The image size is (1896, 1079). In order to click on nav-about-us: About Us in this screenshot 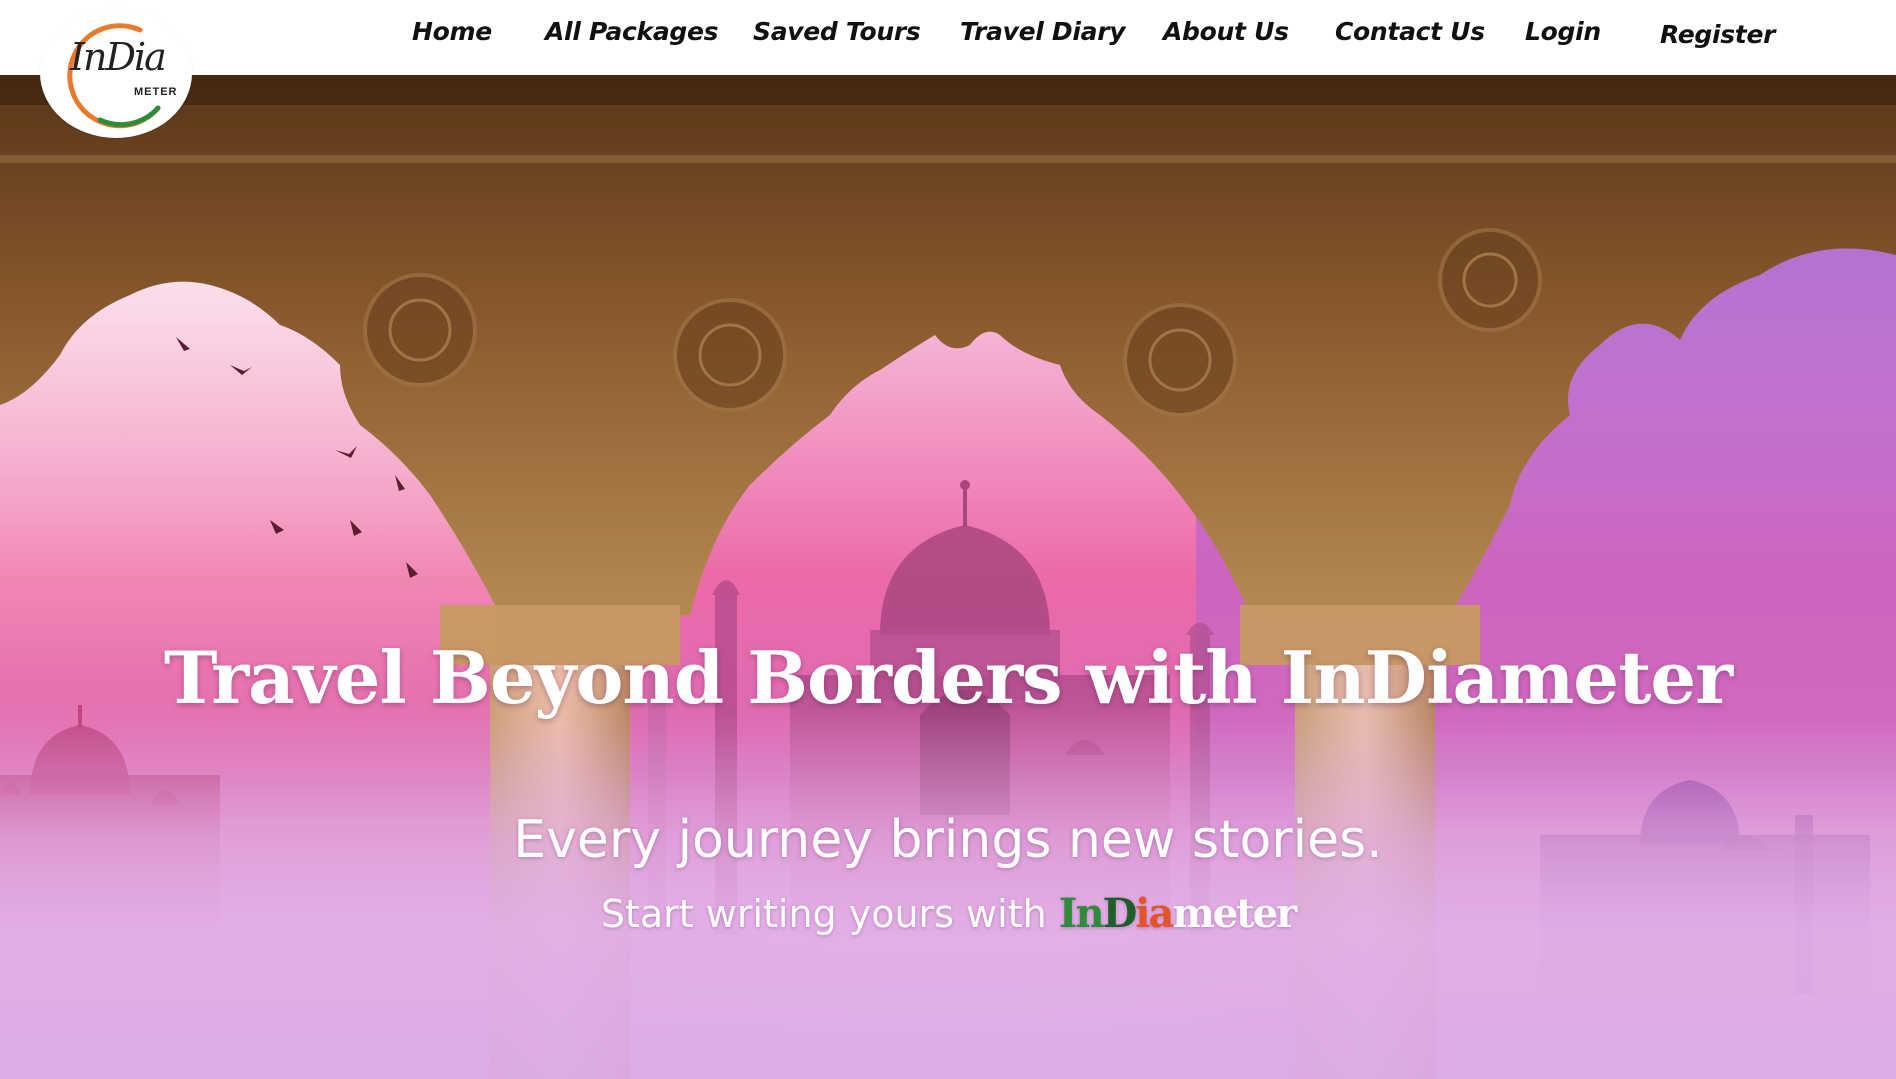, I will do `click(1226, 31)`.